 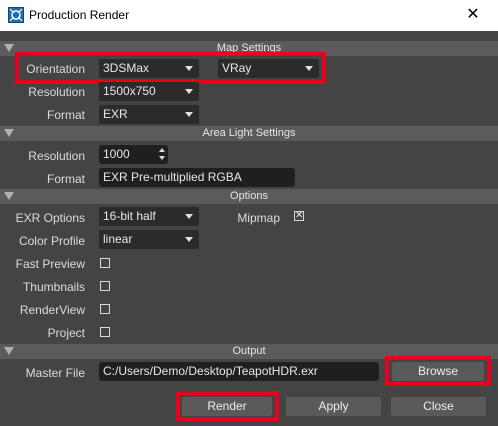 I want to click on mipmap-label: Mipmap, so click(x=258, y=218).